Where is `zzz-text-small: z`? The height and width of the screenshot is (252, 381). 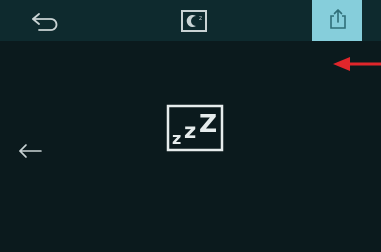
zzz-text-small: z is located at coordinates (176, 138).